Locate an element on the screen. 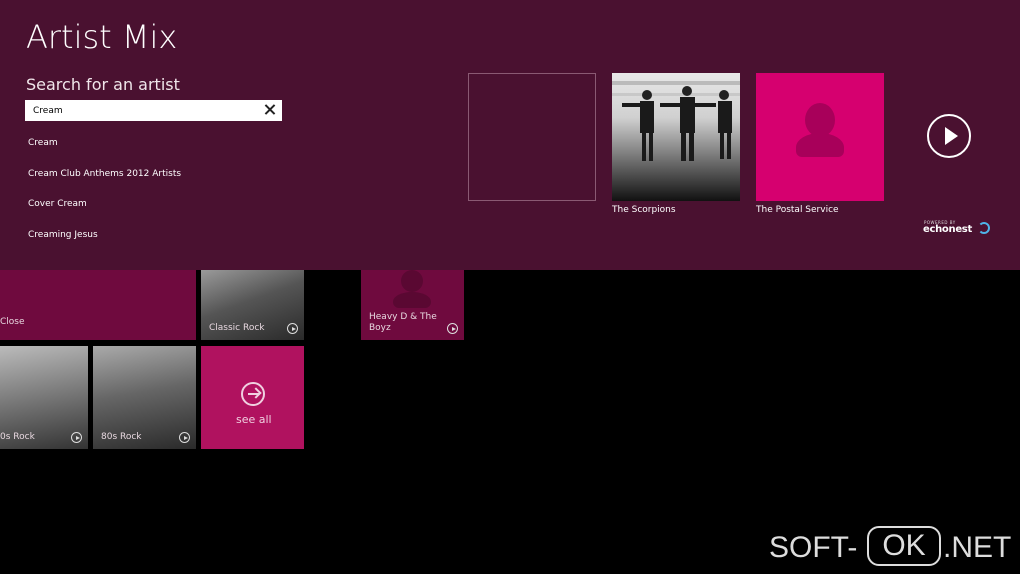  clear-icon is located at coordinates (270, 110).